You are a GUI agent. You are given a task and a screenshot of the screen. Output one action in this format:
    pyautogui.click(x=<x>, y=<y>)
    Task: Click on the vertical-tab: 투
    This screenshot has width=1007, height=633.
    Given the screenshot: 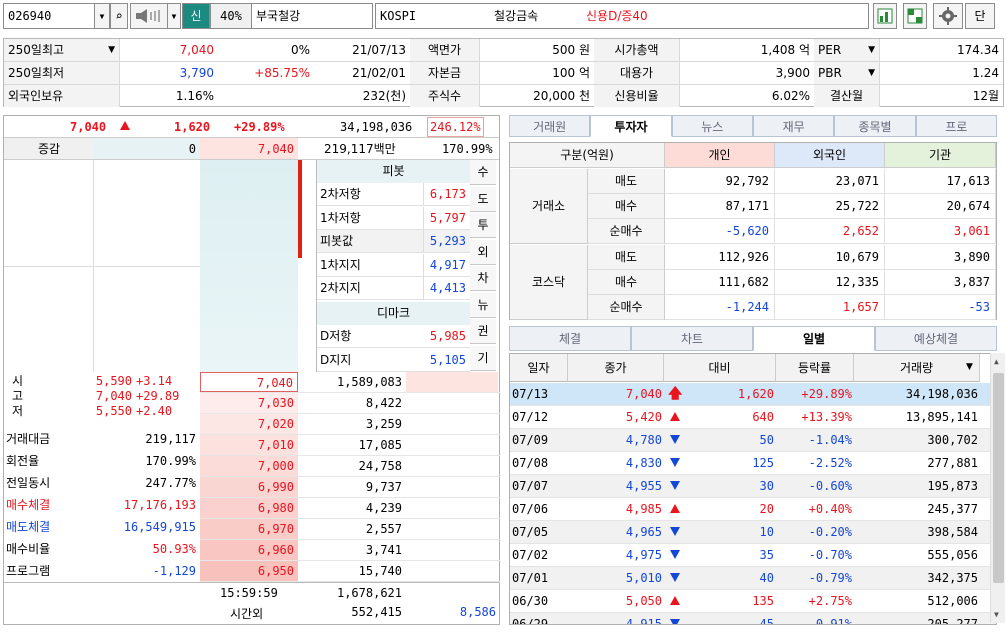 What is the action you would take?
    pyautogui.click(x=483, y=225)
    